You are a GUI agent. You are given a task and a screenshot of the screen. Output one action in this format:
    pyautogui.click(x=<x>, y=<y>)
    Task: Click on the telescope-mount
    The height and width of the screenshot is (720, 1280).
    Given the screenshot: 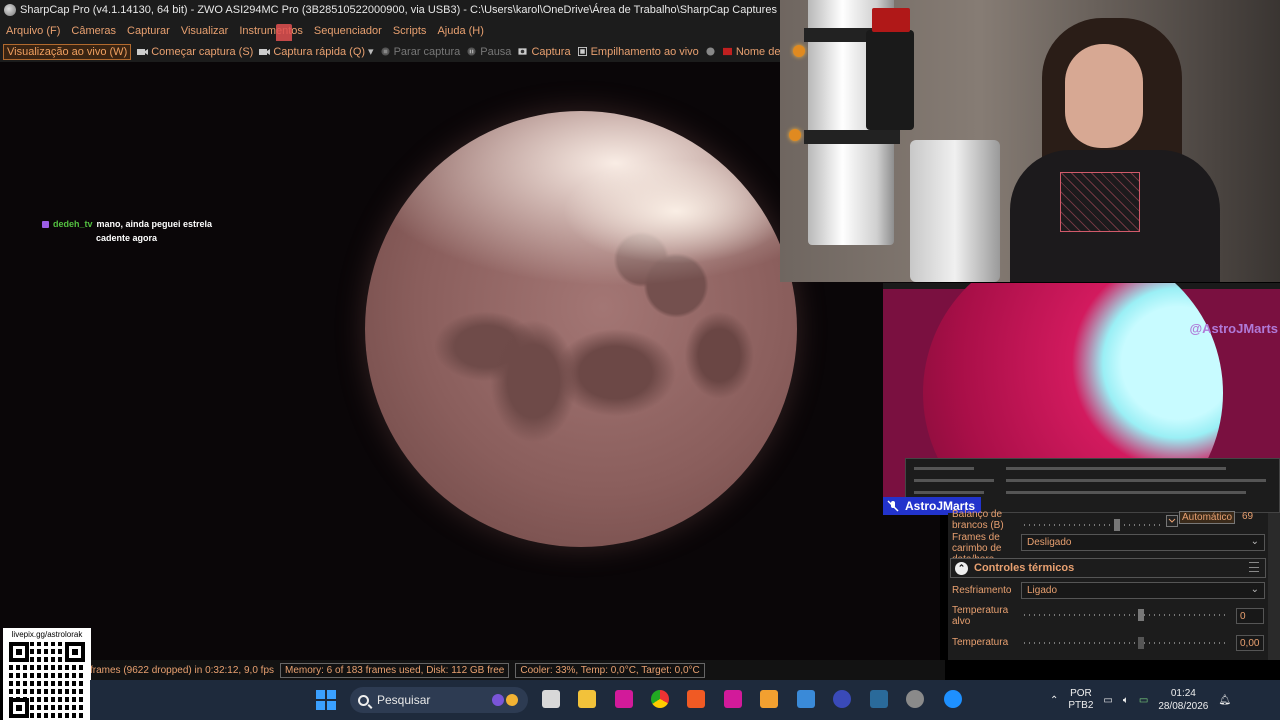 What is the action you would take?
    pyautogui.click(x=955, y=211)
    